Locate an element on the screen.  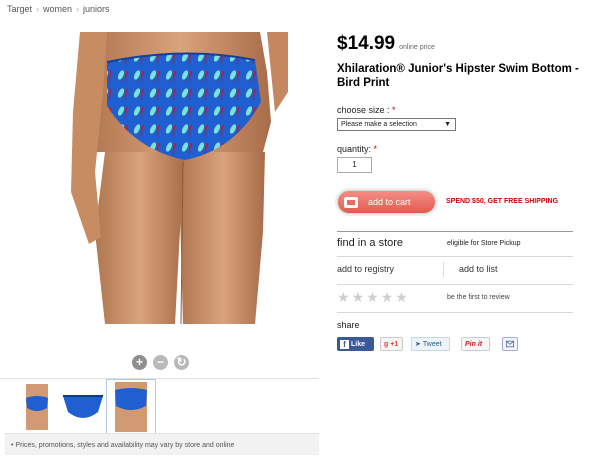
envelope-icon is located at coordinates (510, 344).